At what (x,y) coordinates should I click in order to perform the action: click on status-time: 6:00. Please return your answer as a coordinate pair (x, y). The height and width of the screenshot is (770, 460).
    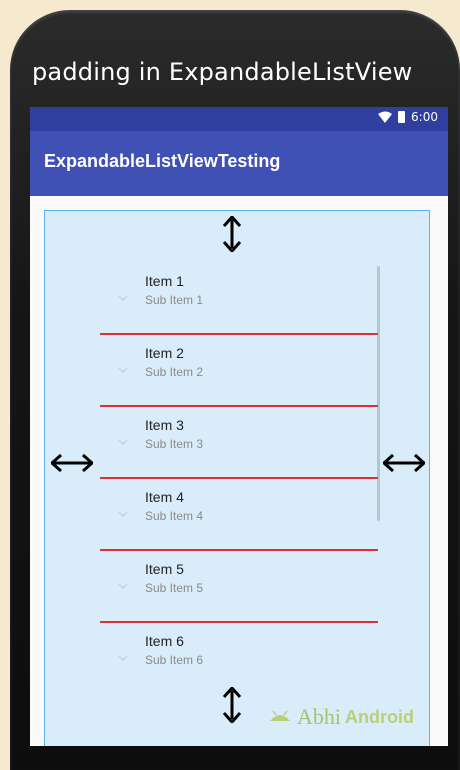
    Looking at the image, I should click on (424, 117).